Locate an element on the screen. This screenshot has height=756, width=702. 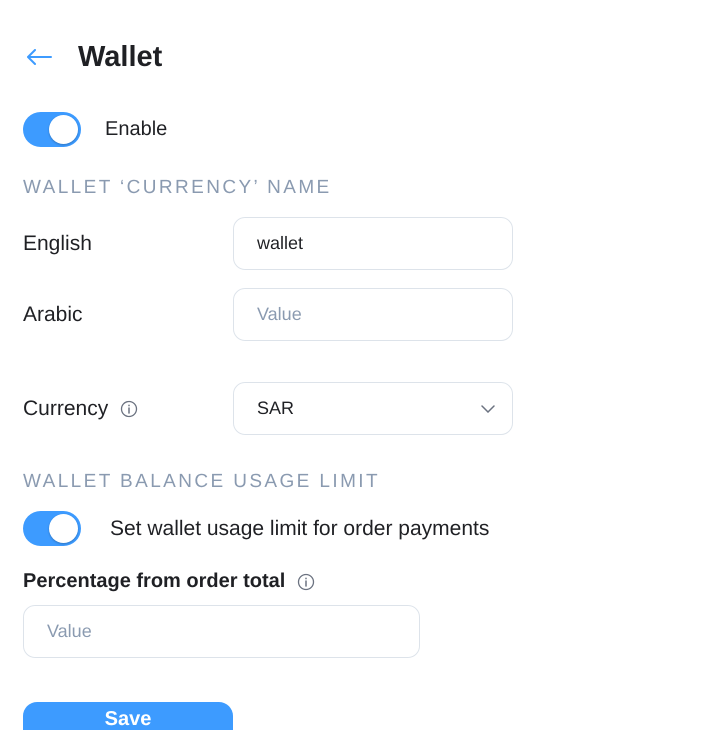
currency-dropdown: SAR is located at coordinates (373, 408).